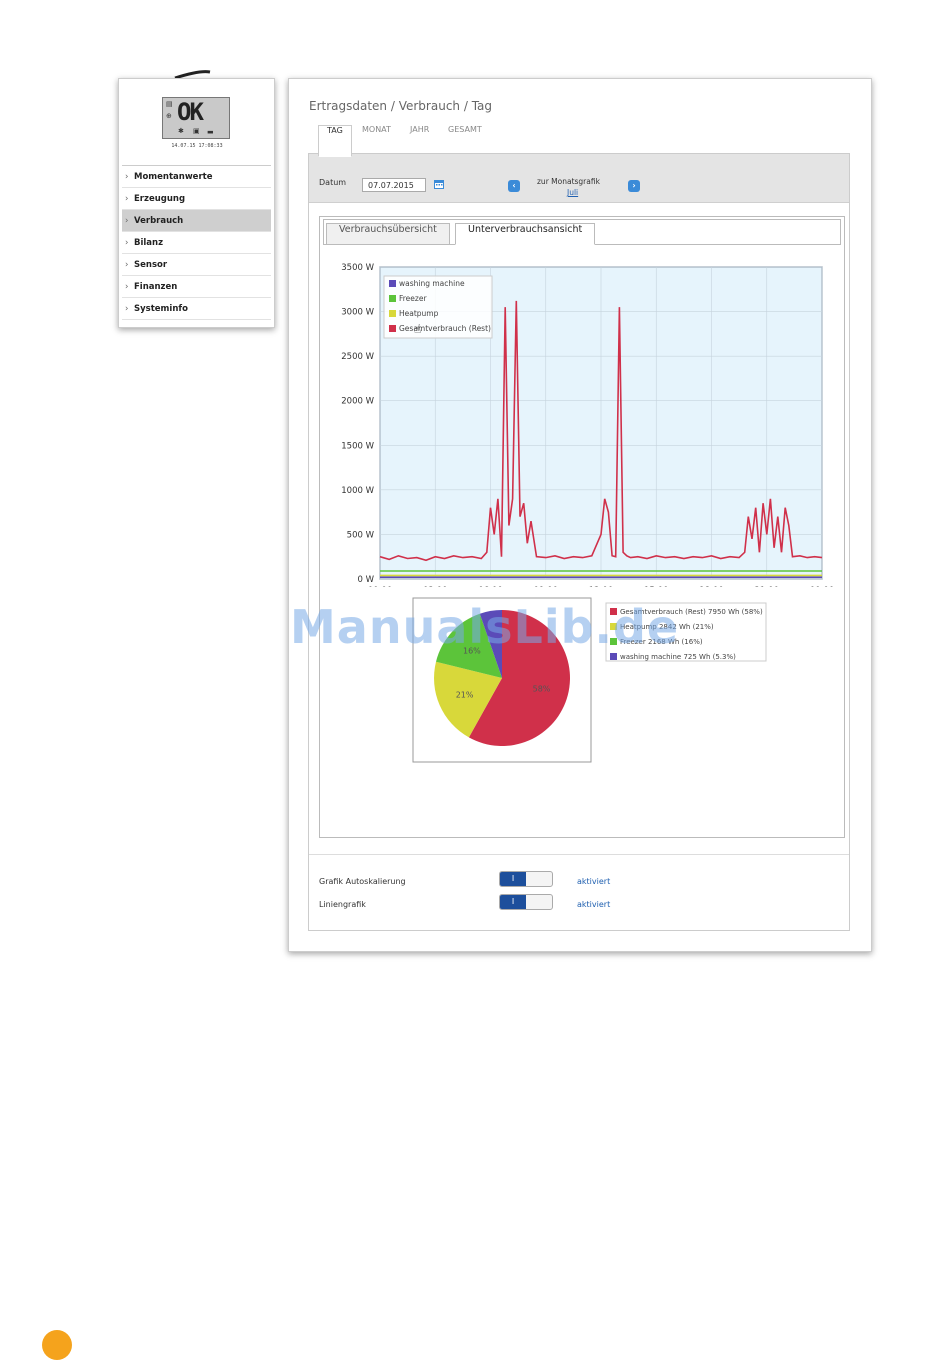 The height and width of the screenshot is (1369, 950). What do you see at coordinates (357, 491) in the screenshot?
I see `y-tick-label: 1000 W` at bounding box center [357, 491].